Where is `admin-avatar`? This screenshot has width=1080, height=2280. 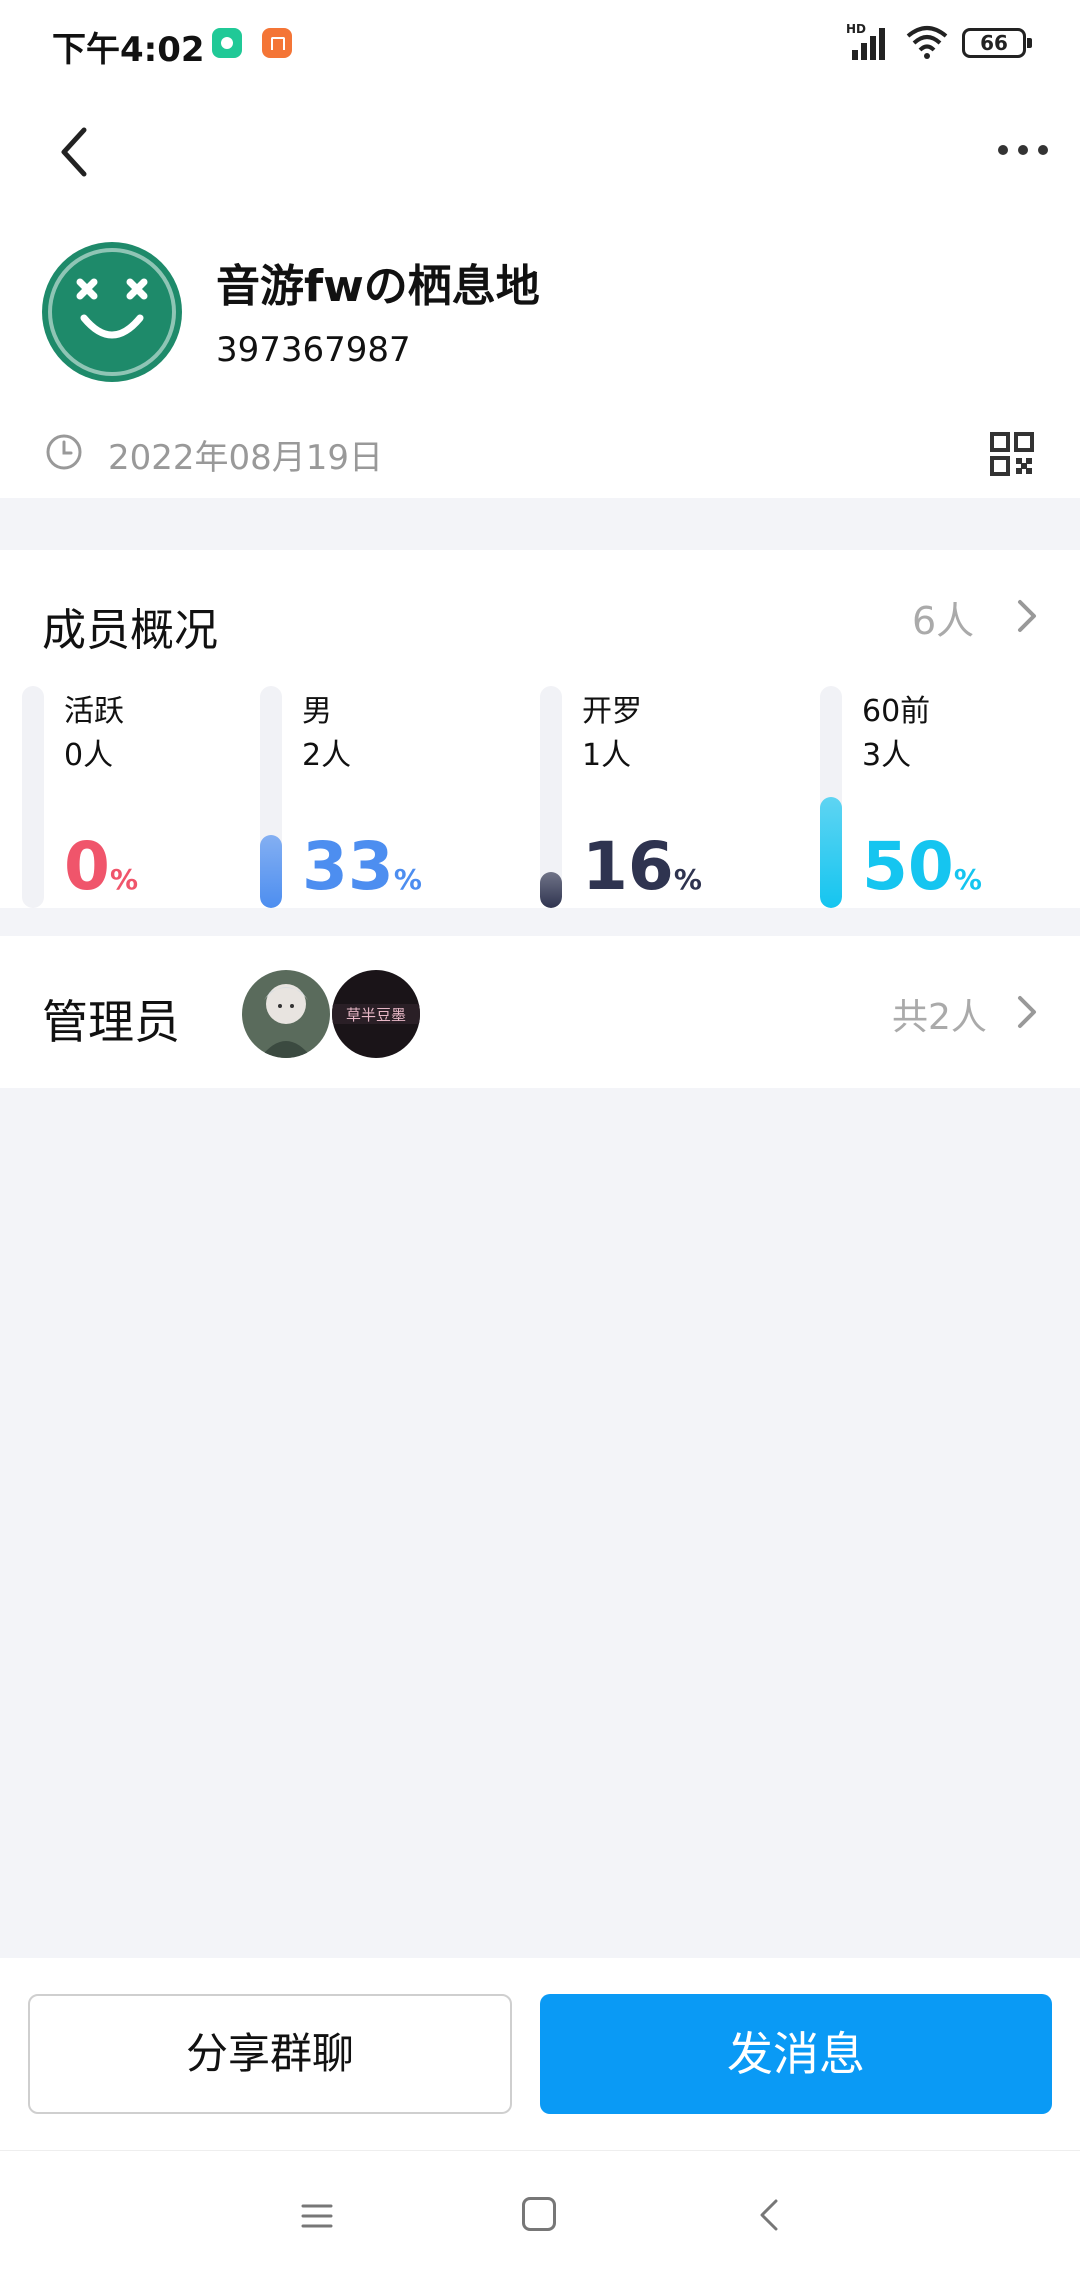
admin-avatar is located at coordinates (286, 1014).